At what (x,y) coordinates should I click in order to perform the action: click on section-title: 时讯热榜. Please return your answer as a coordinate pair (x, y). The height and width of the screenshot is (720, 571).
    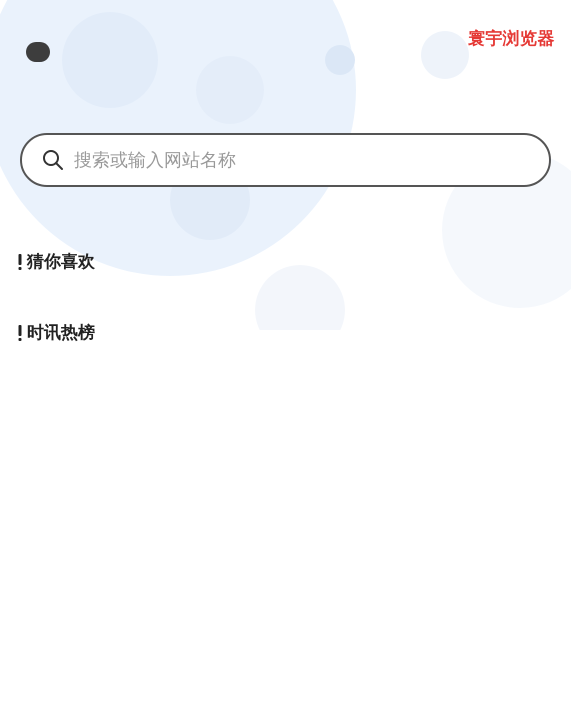
    Looking at the image, I should click on (61, 333).